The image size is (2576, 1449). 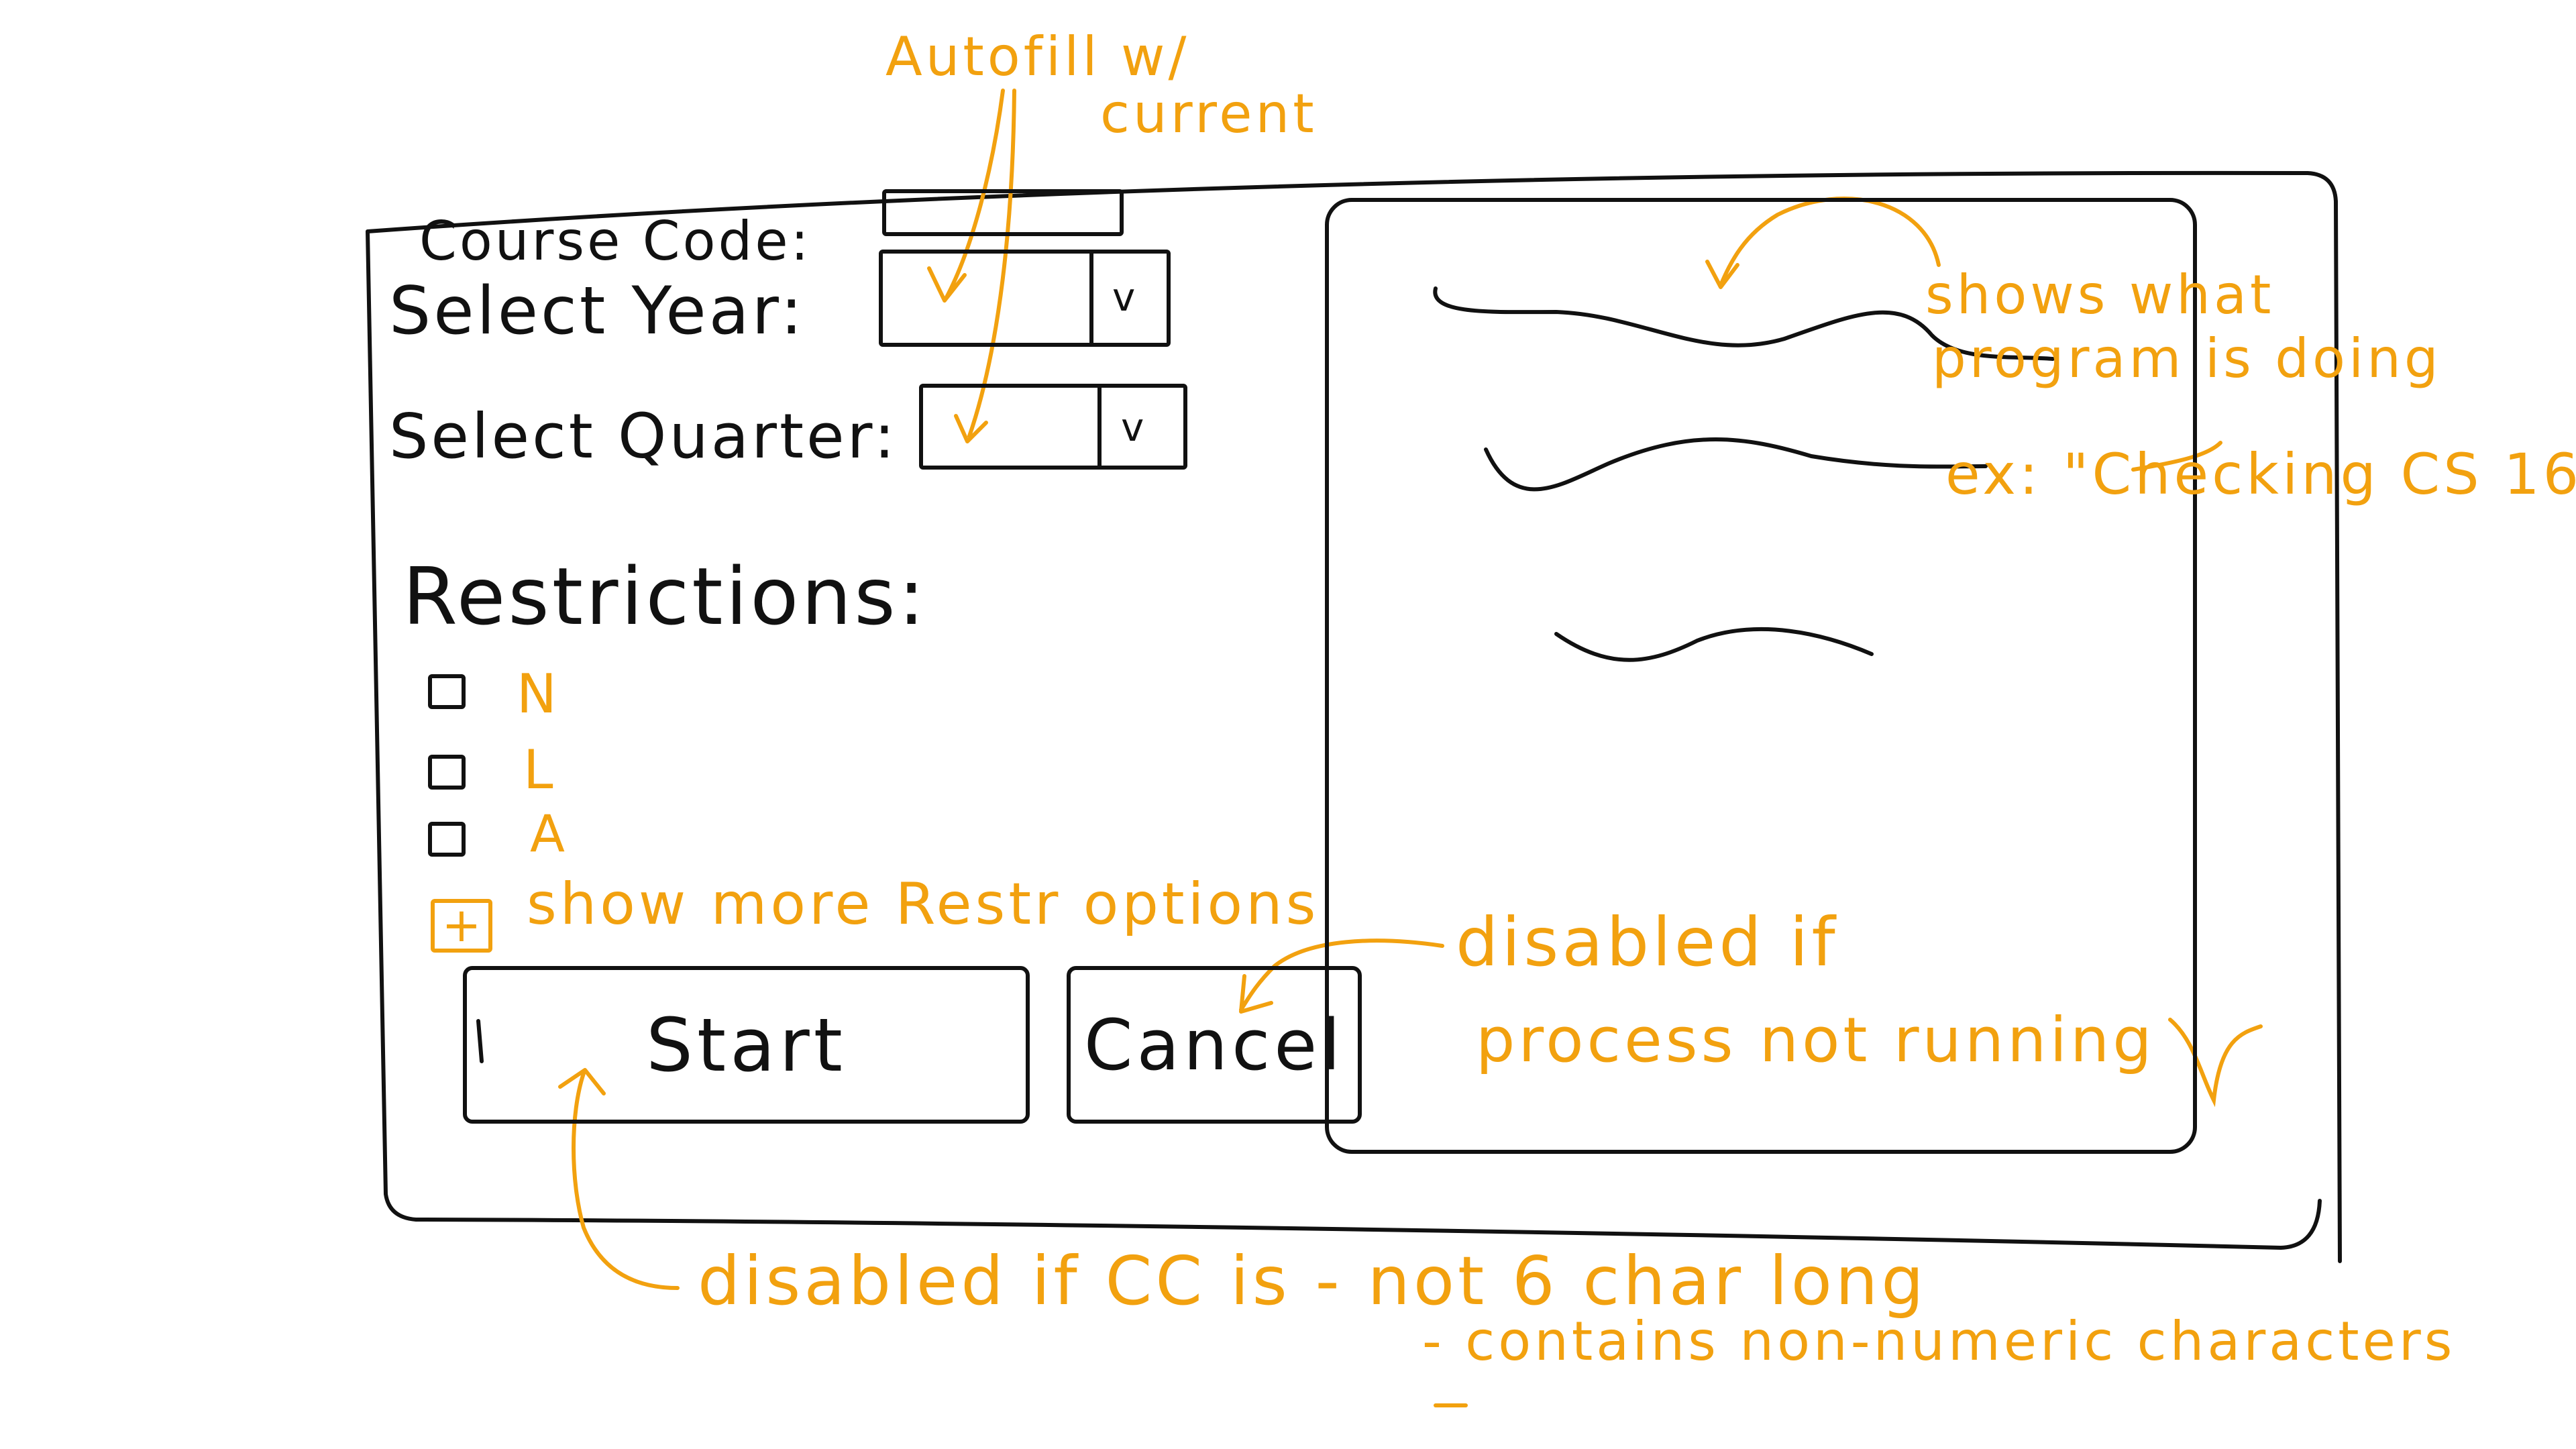 I want to click on annotation-cancel-disabled-line1: disabled if, so click(x=1647, y=942).